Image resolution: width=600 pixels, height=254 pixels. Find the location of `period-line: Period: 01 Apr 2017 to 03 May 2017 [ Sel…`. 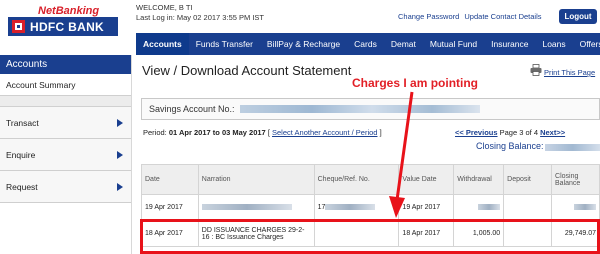

period-line: Period: 01 Apr 2017 to 03 May 2017 [ Sel… is located at coordinates (262, 132).